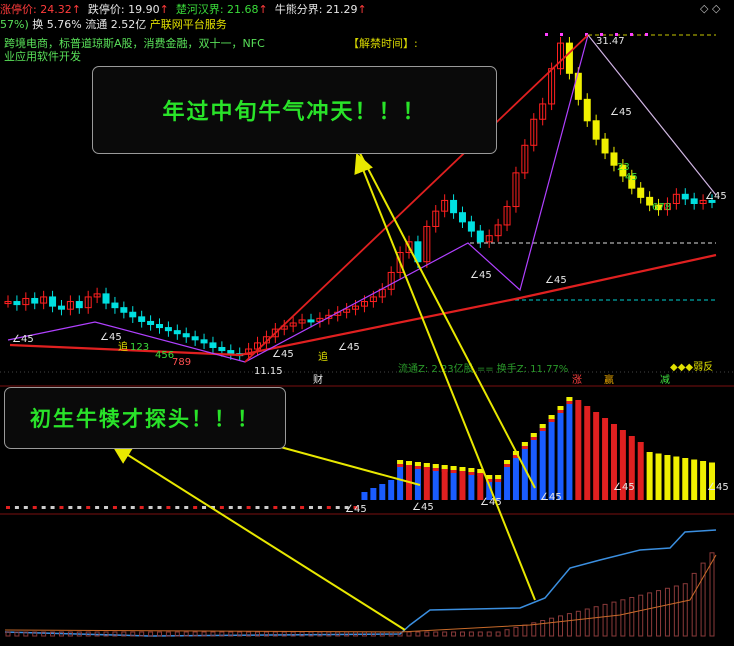  Describe the element at coordinates (631, 177) in the screenshot. I see `count-label: 45` at that location.